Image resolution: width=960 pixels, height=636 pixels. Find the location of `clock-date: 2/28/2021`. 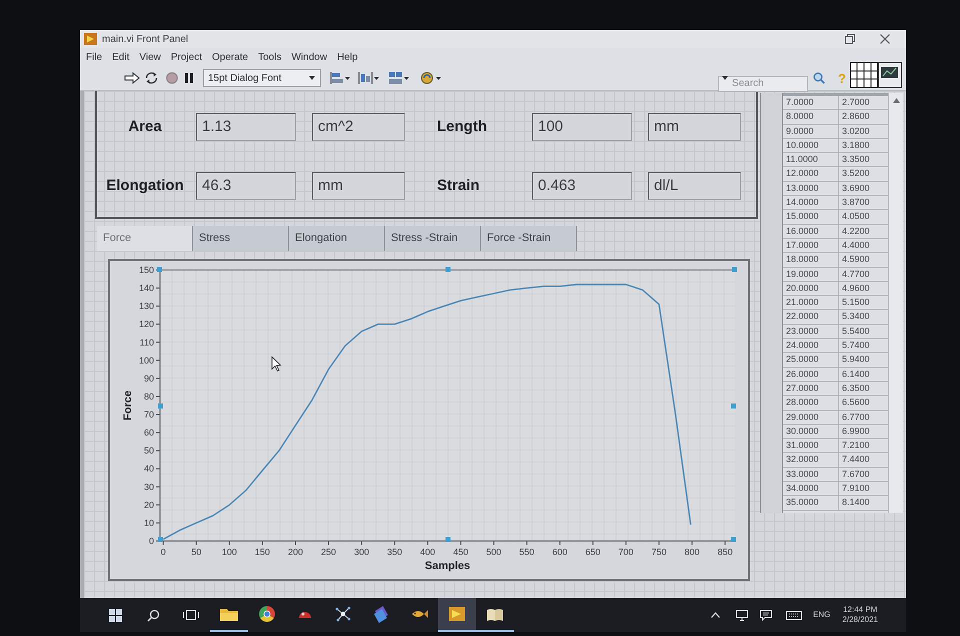

clock-date: 2/28/2021 is located at coordinates (860, 620).